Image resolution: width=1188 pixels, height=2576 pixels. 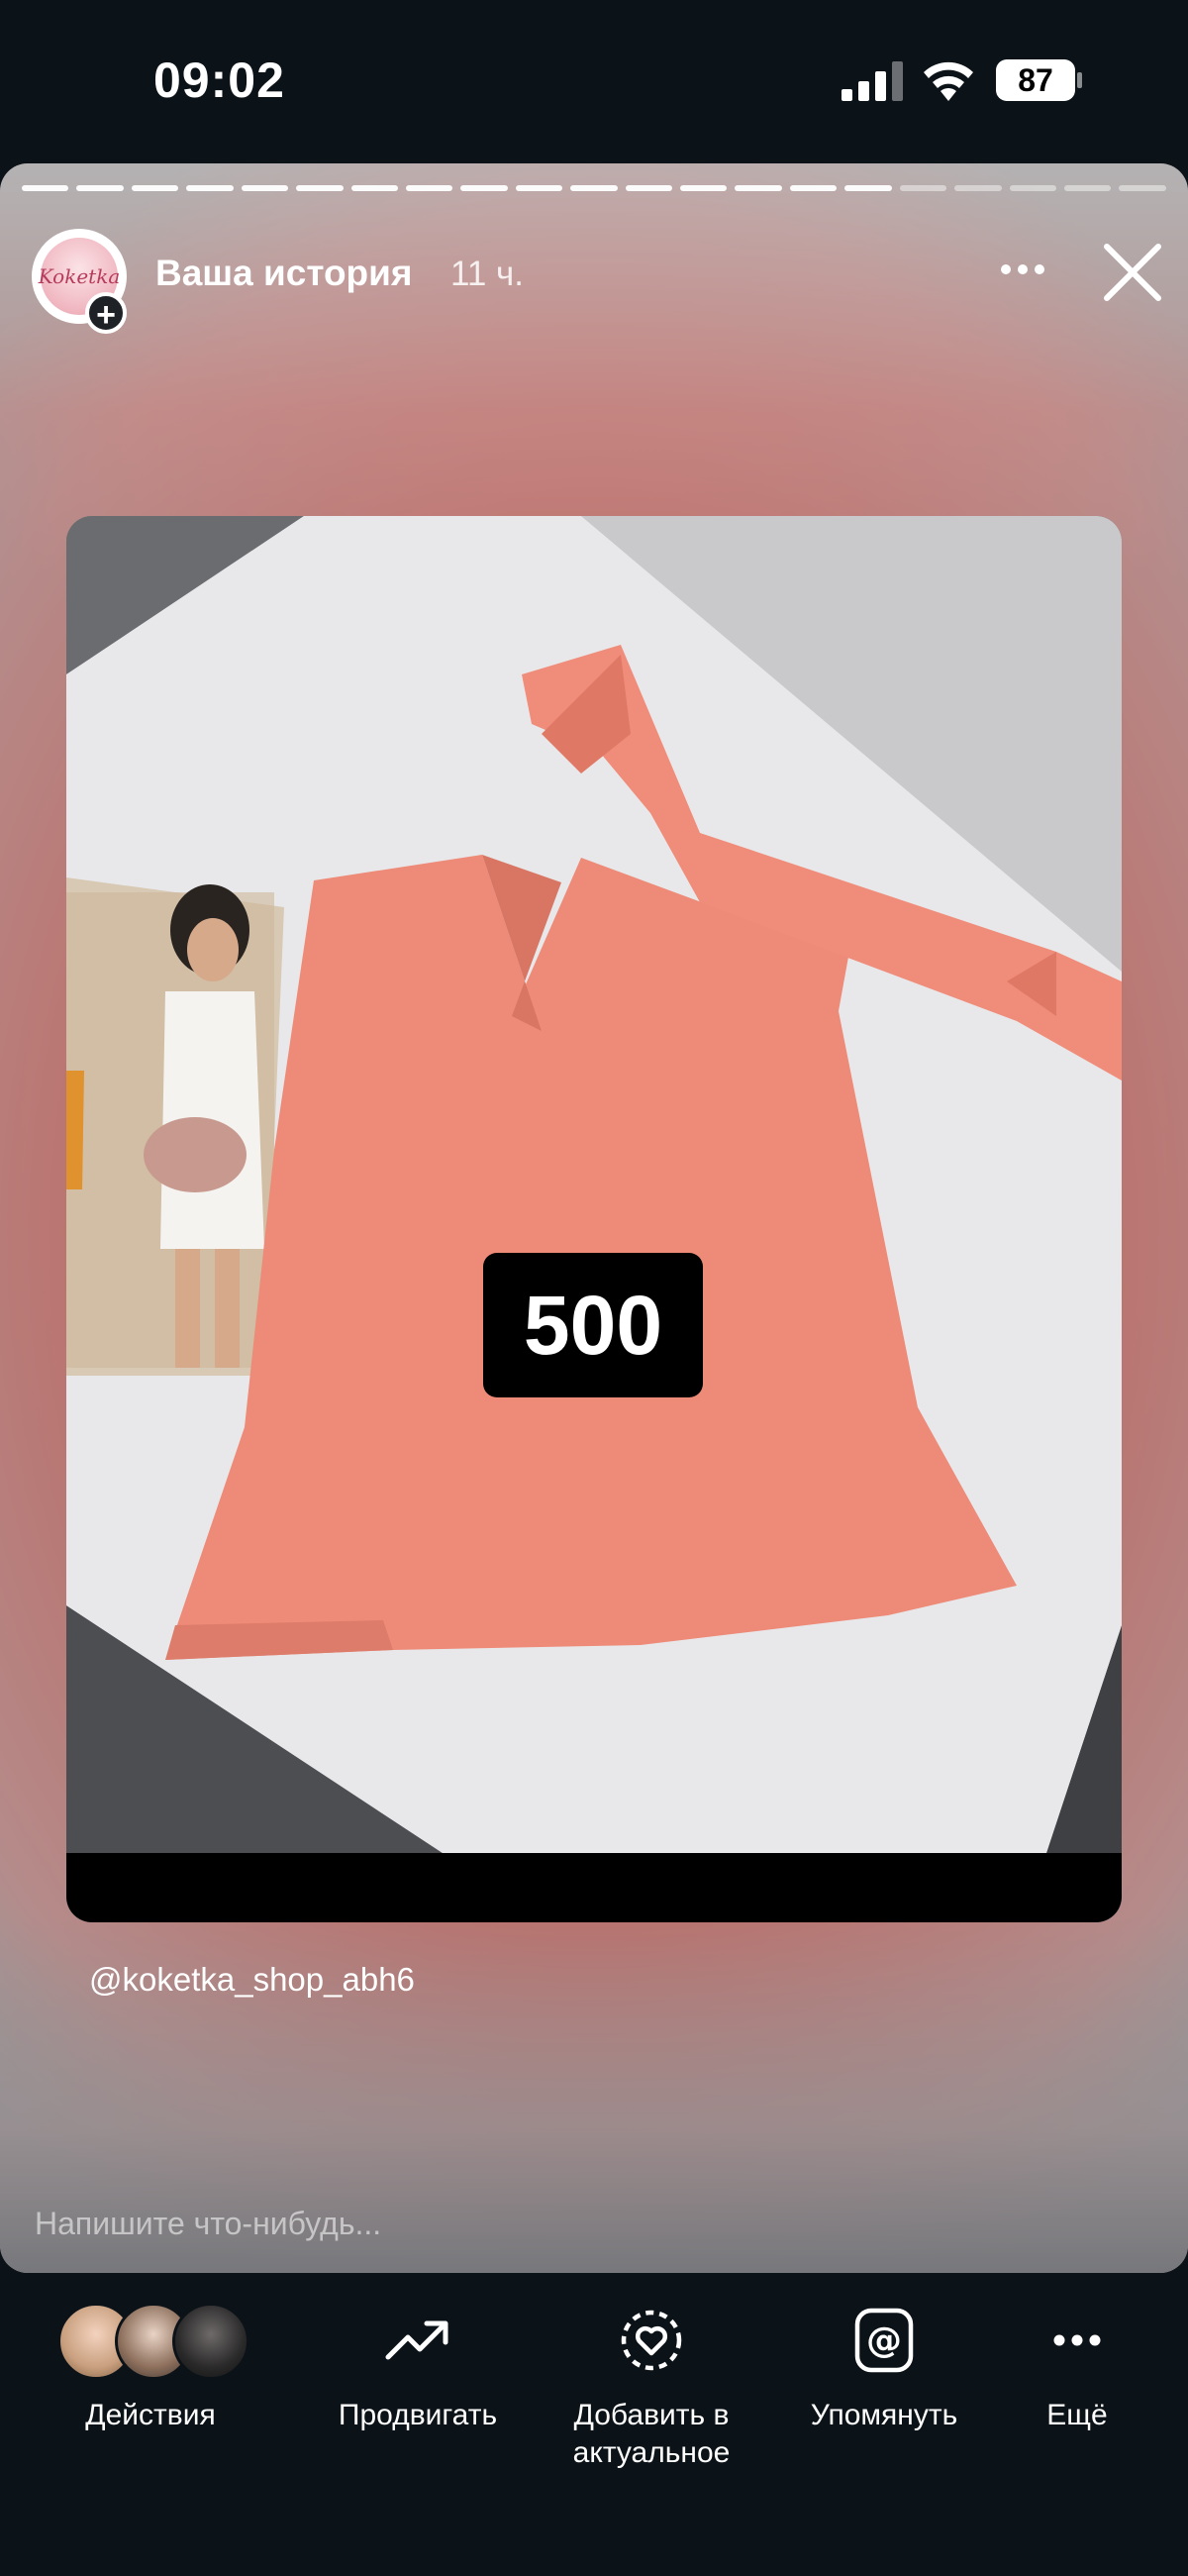 I want to click on story-progress-bar, so click(x=594, y=188).